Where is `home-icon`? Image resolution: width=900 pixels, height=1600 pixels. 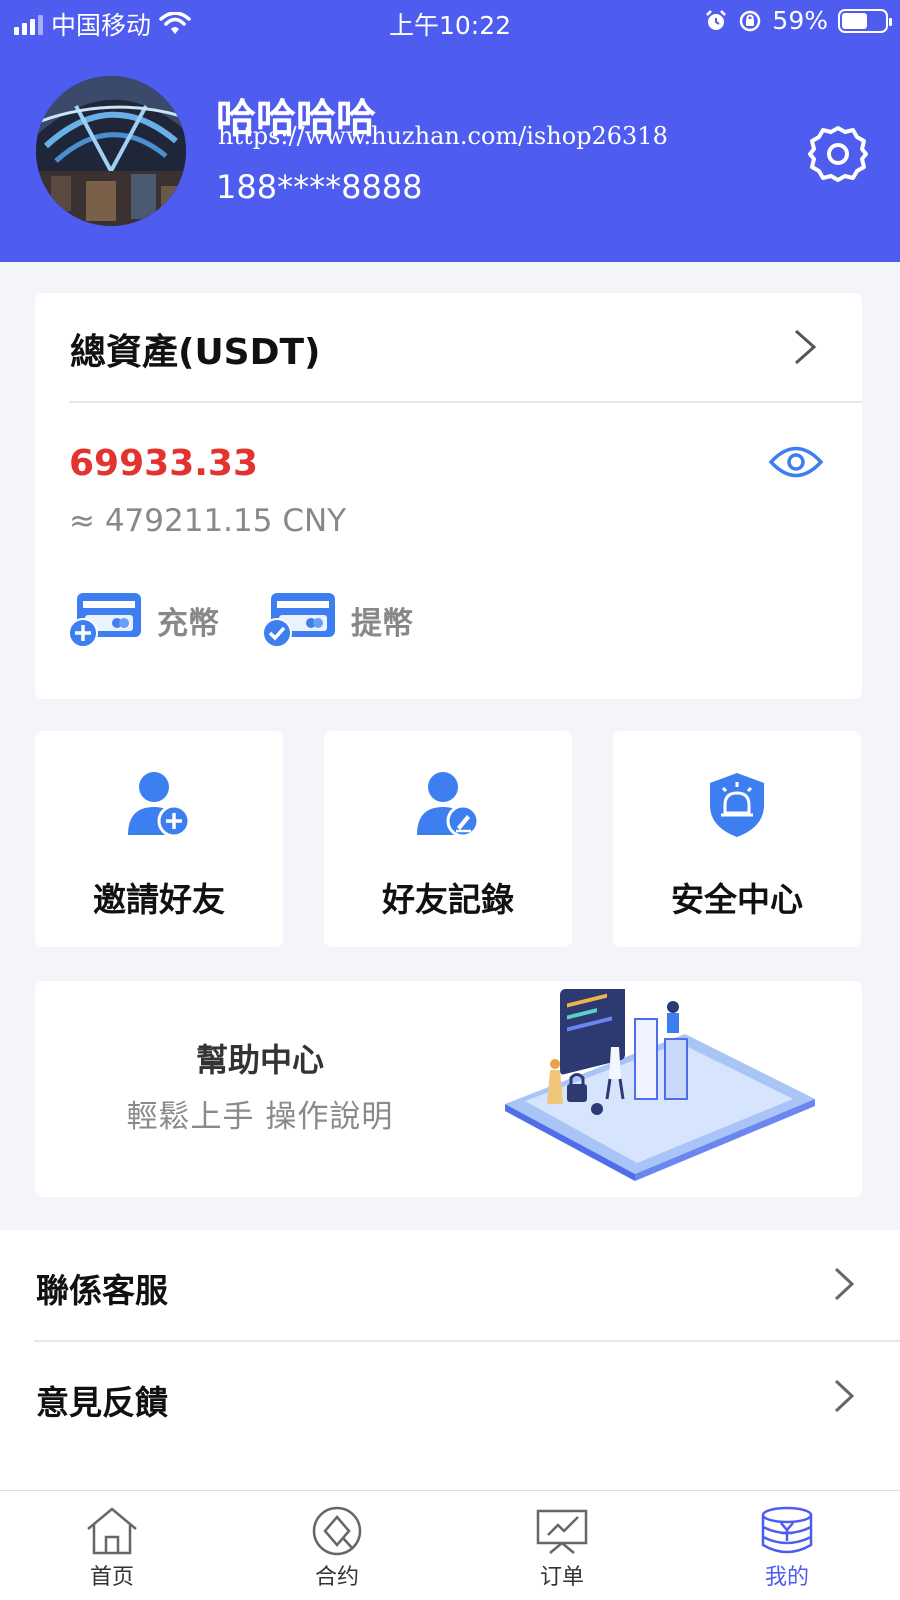 home-icon is located at coordinates (112, 1531).